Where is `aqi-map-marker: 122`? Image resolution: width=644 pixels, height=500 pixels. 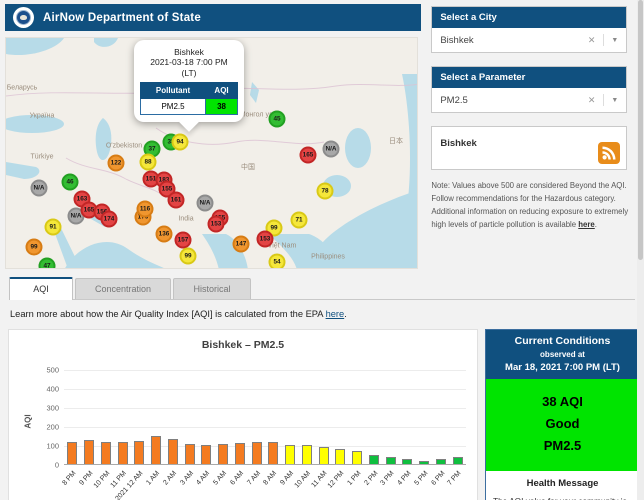
aqi-map-marker: 122 is located at coordinates (116, 163).